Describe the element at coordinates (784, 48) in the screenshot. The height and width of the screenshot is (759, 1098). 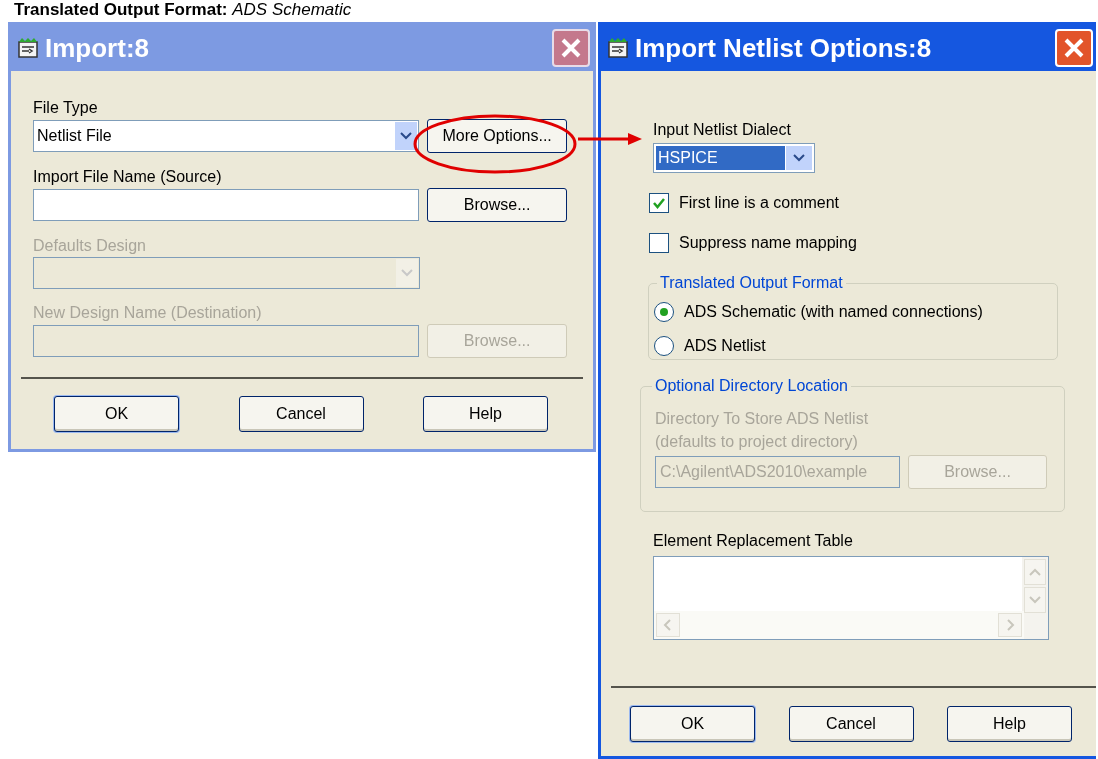
I see `window-title: Import Netlist Options:8` at that location.